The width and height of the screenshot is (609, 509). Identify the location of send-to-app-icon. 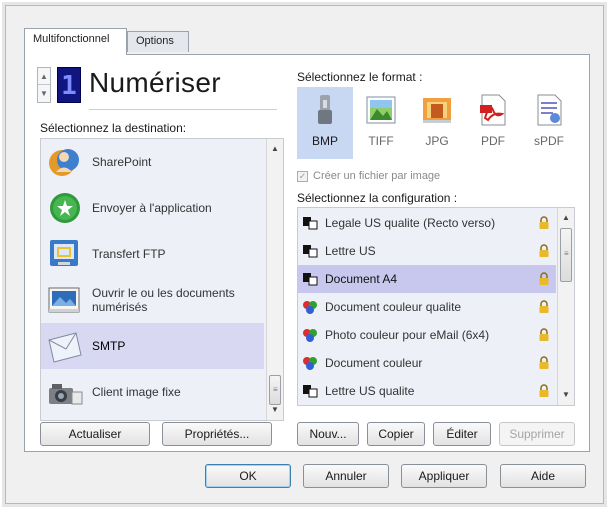
(65, 208).